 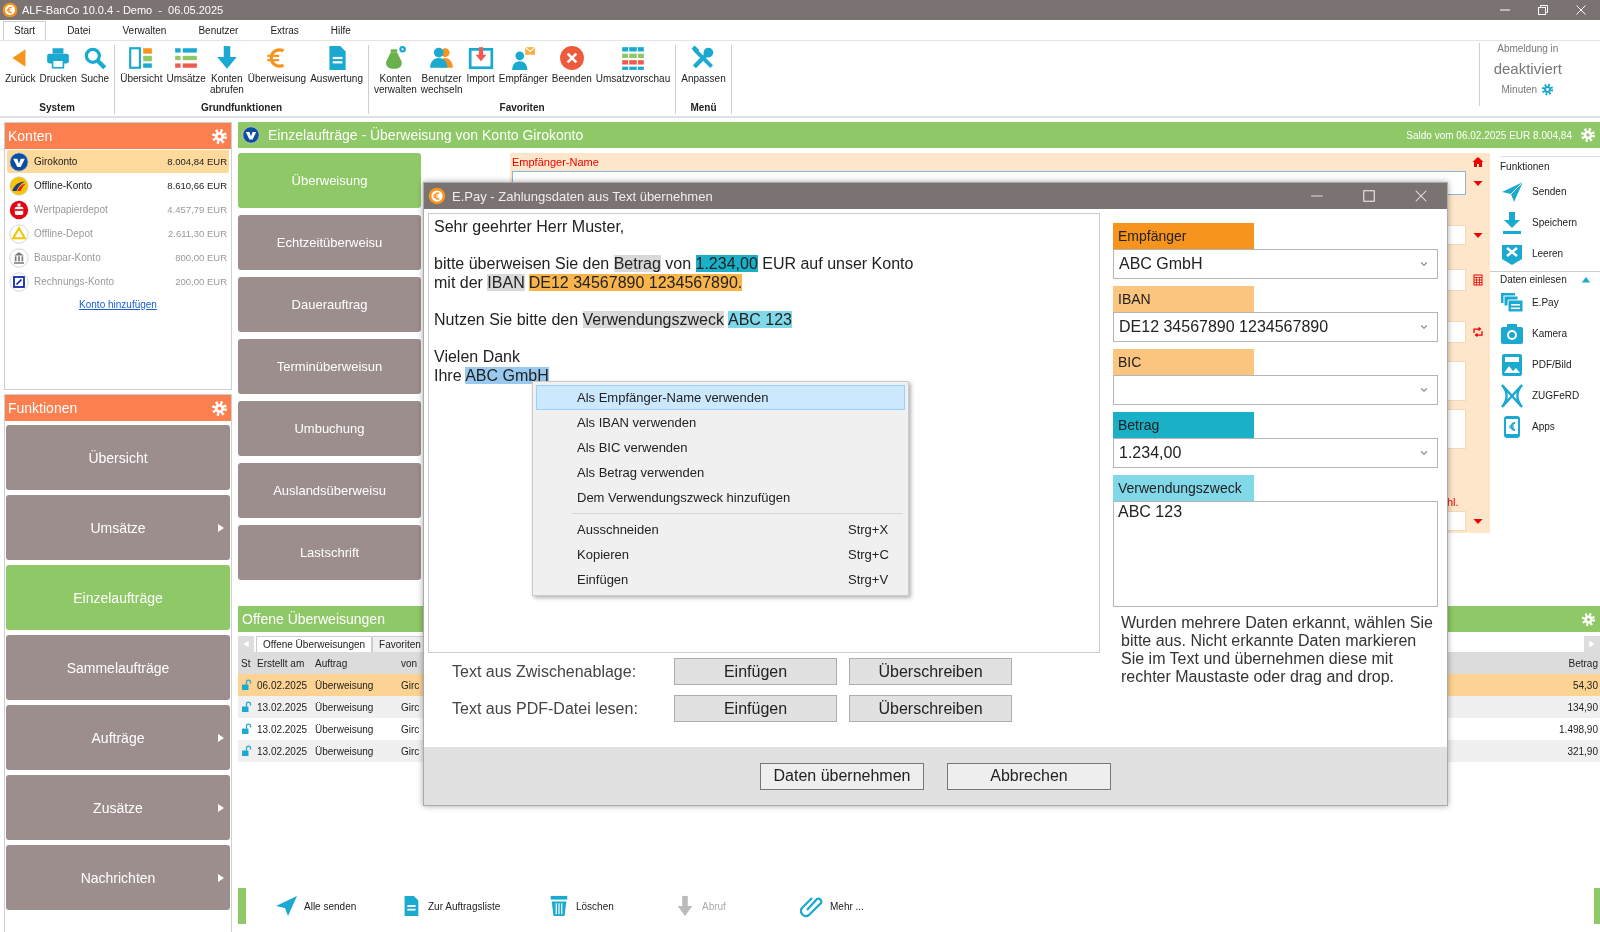 I want to click on session-status: deaktiviert, so click(x=1527, y=68).